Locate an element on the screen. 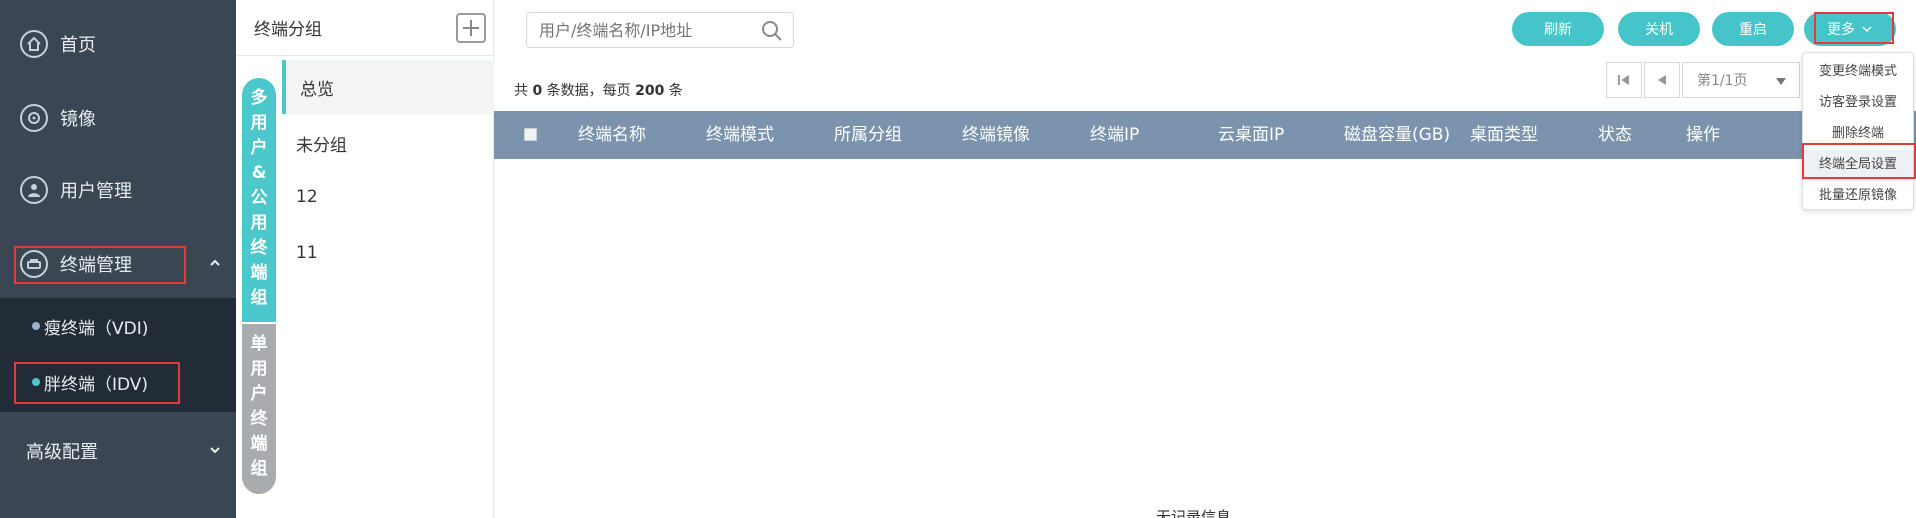 This screenshot has height=518, width=1916. more-dropdown-menu: 变更终端模式 访客登录设置 删除终端 终端全局设置 批量还原镜像 is located at coordinates (1858, 131).